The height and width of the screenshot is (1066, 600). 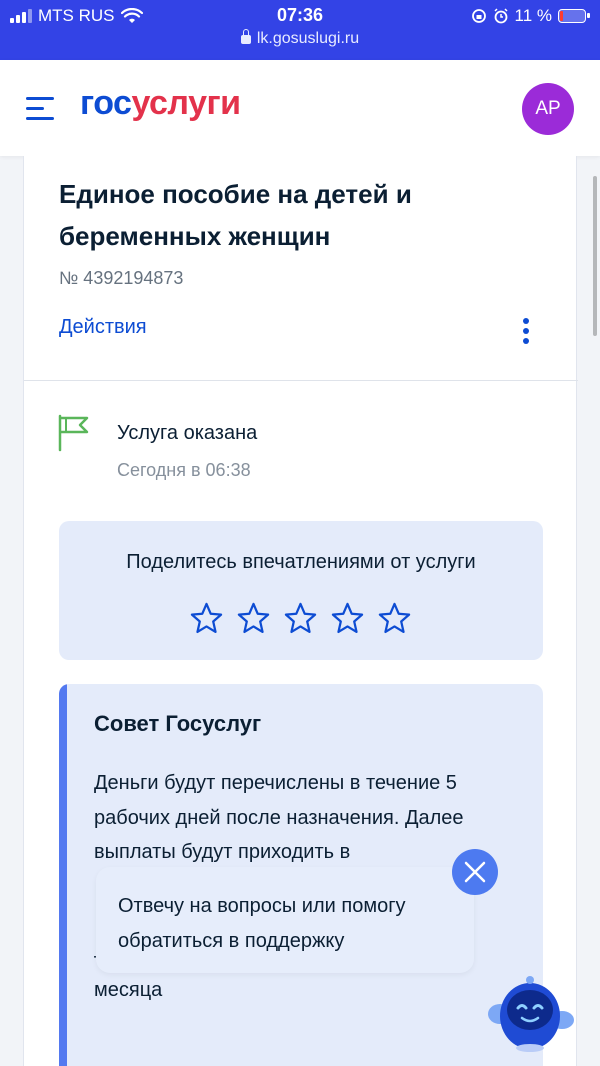 What do you see at coordinates (41, 110) in the screenshot?
I see `menu-icon` at bounding box center [41, 110].